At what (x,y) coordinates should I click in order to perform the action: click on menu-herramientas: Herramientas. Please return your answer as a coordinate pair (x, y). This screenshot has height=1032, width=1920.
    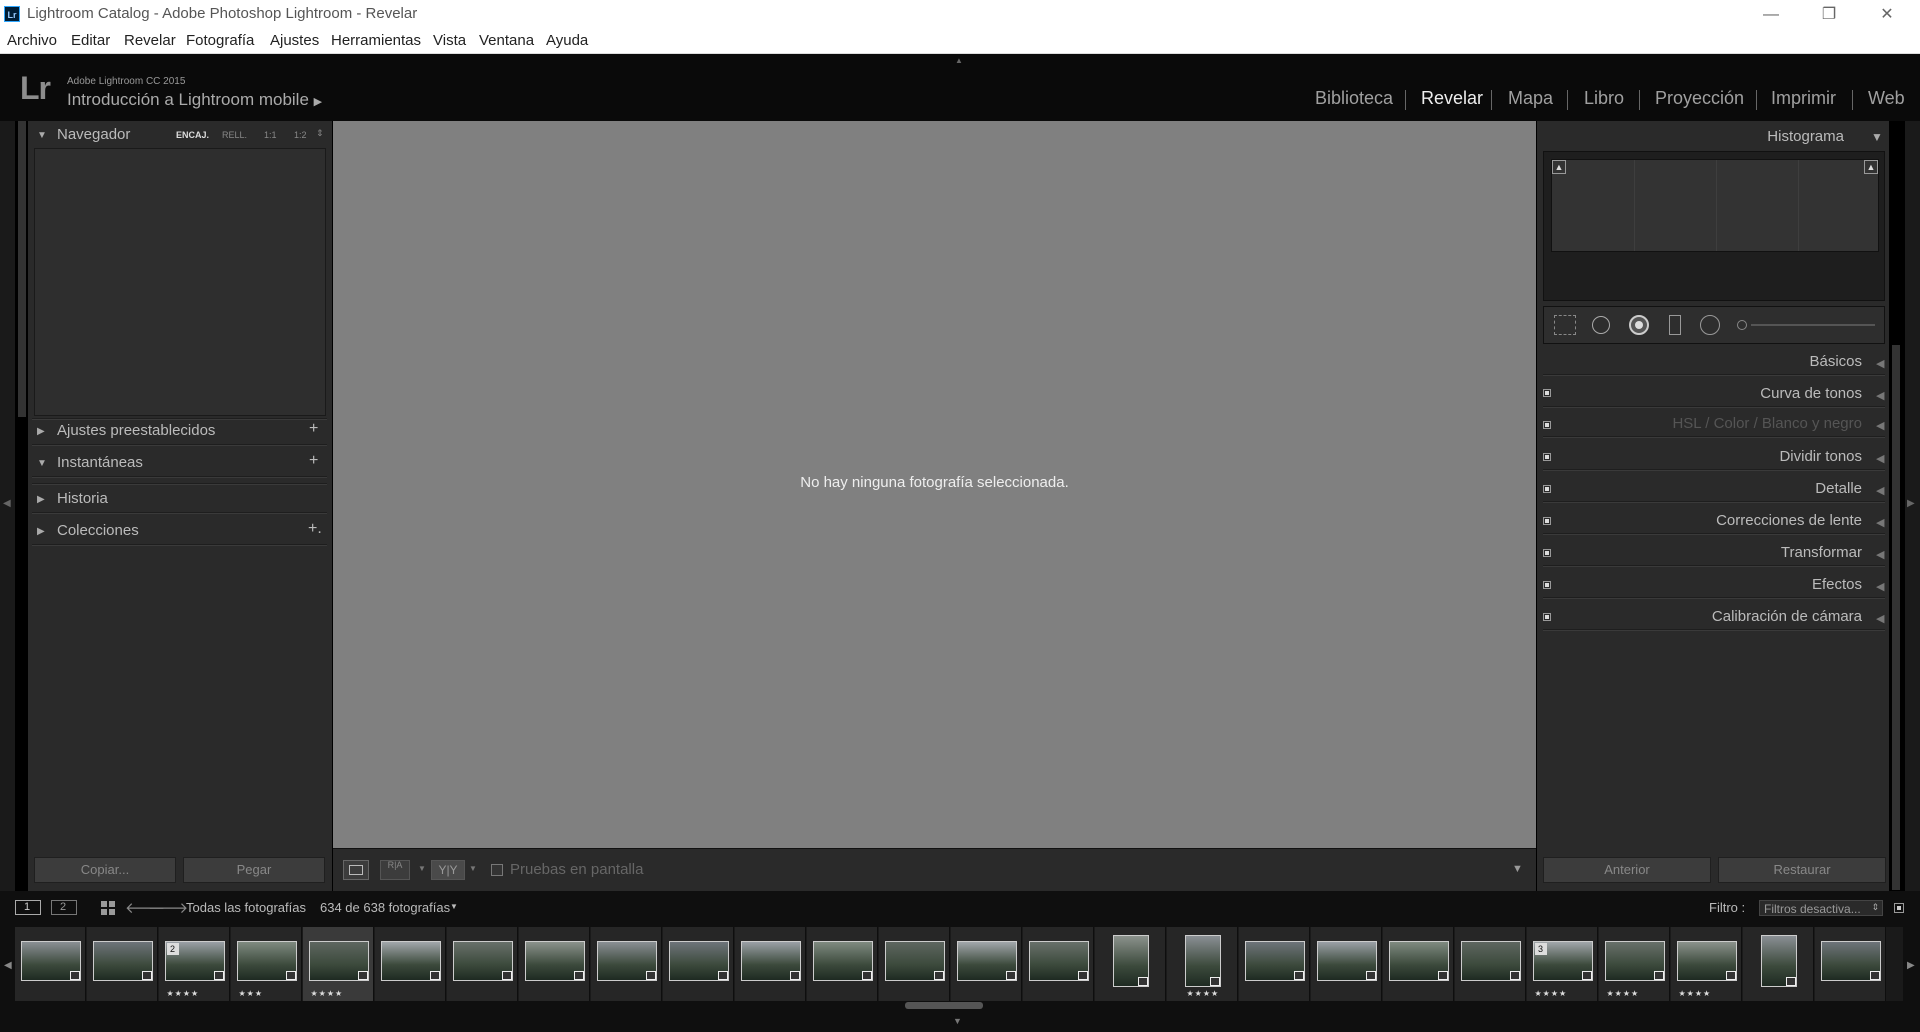
    Looking at the image, I should click on (376, 40).